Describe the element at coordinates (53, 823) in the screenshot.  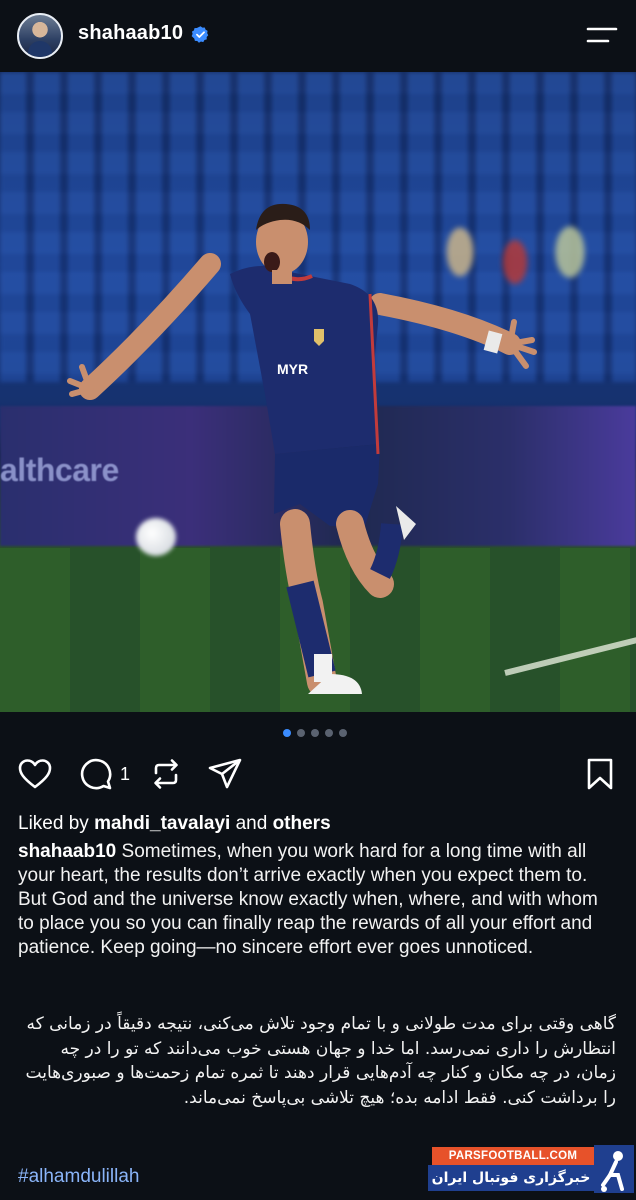
I see `likes-prefix: Liked by` at that location.